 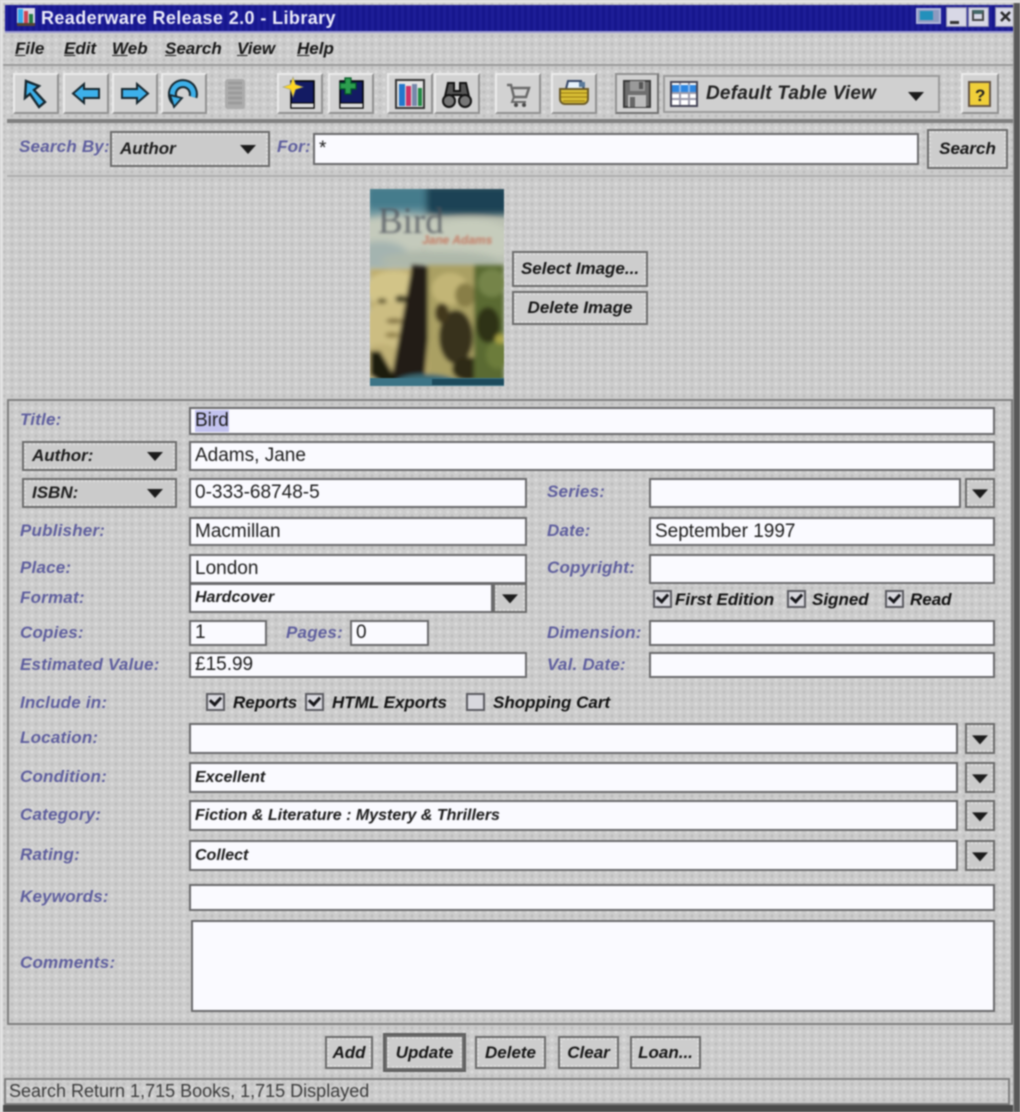 I want to click on svg-text: Jane Adams, so click(x=457, y=240).